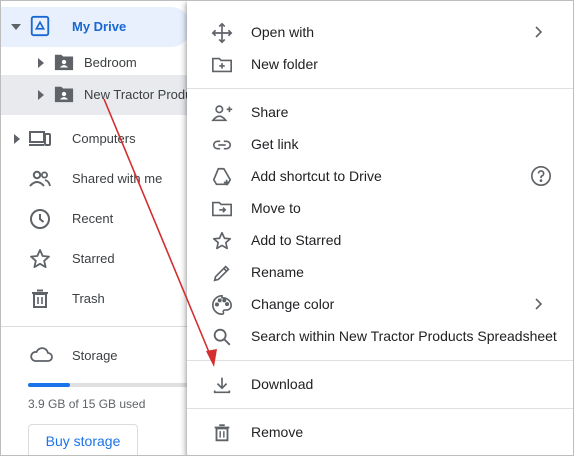 The image size is (574, 456). What do you see at coordinates (293, 304) in the screenshot?
I see `menu-item-label: Change color` at bounding box center [293, 304].